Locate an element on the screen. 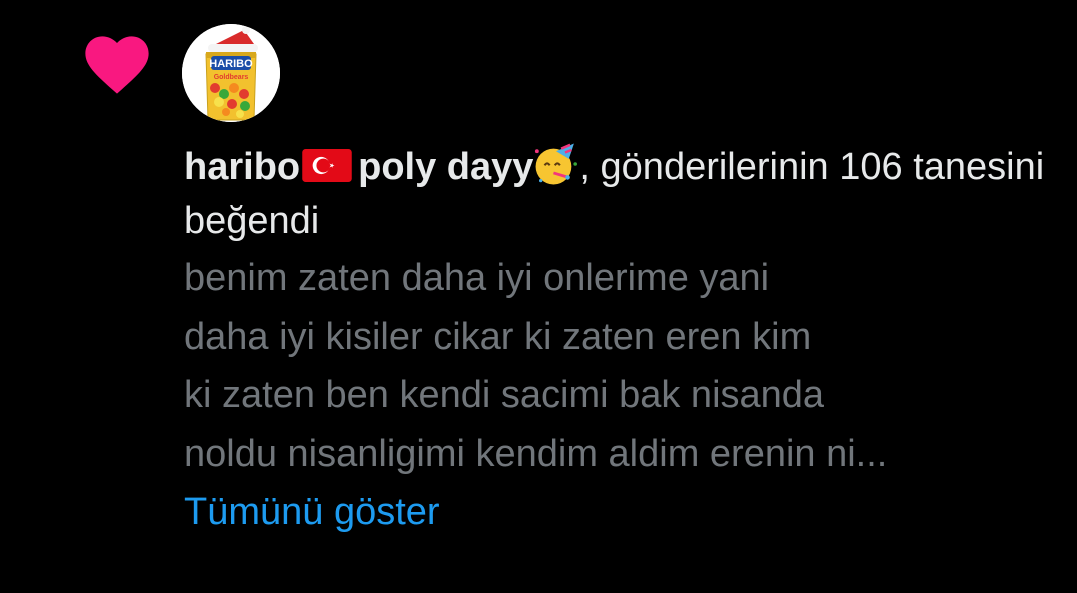 Image resolution: width=1077 pixels, height=593 pixels. heart-icon is located at coordinates (117, 65).